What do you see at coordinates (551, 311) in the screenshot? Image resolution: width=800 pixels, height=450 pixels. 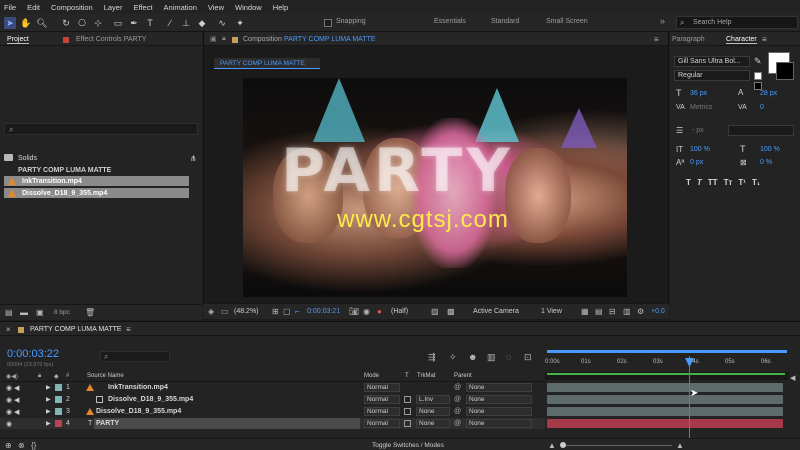 I see `views-dropdown: 1 View` at bounding box center [551, 311].